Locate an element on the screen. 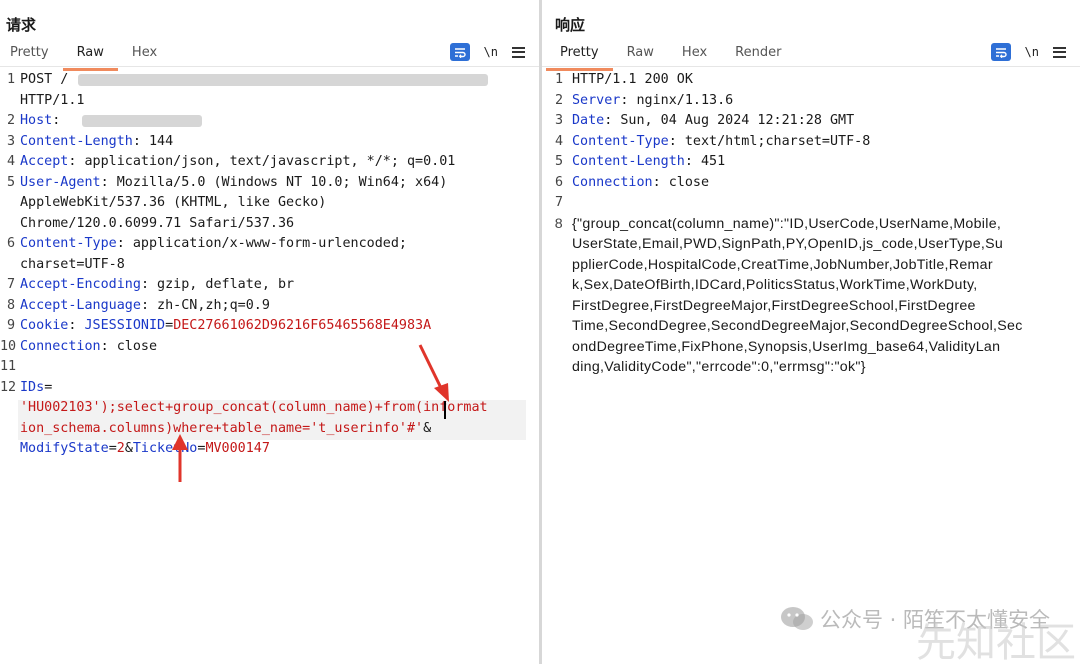 This screenshot has height=664, width=1080. line-number: 1 is located at coordinates (558, 79).